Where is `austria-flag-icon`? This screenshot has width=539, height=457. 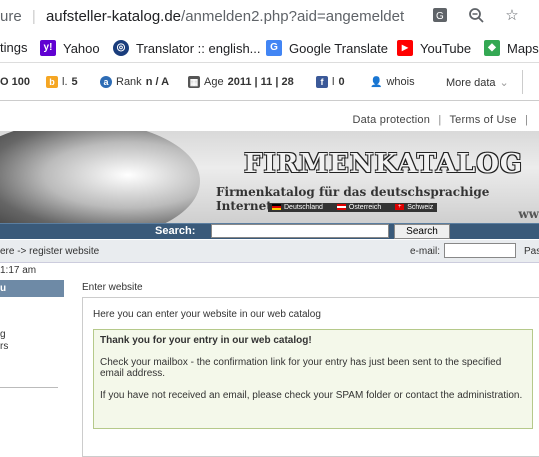
austria-flag-icon is located at coordinates (341, 207).